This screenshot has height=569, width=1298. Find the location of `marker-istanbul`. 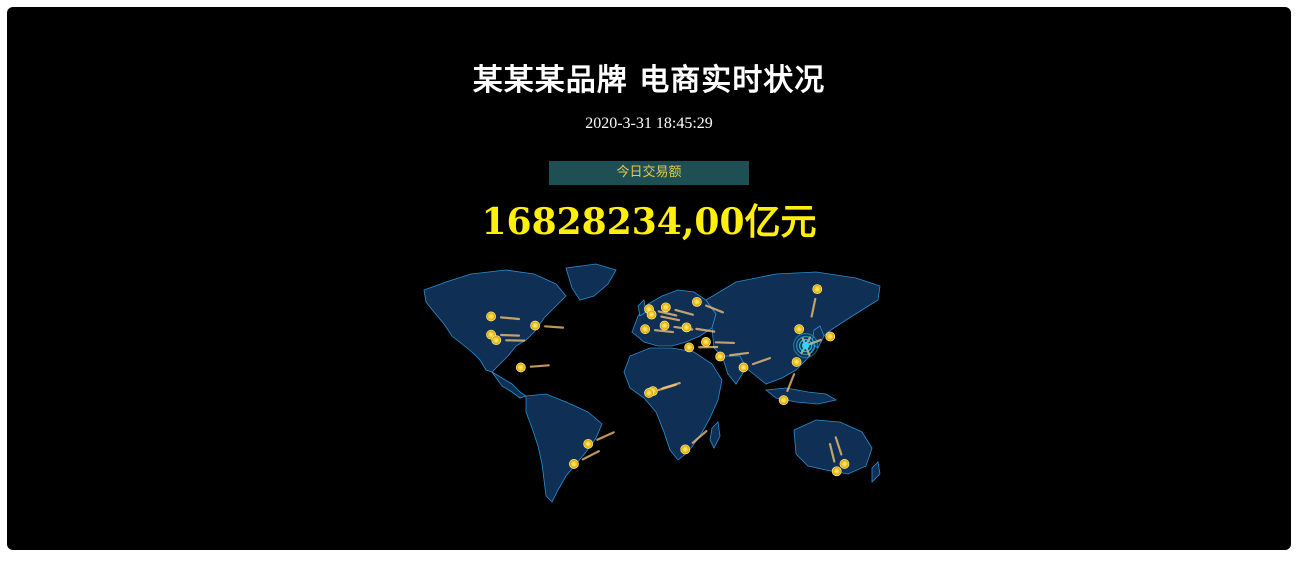

marker-istanbul is located at coordinates (686, 327).